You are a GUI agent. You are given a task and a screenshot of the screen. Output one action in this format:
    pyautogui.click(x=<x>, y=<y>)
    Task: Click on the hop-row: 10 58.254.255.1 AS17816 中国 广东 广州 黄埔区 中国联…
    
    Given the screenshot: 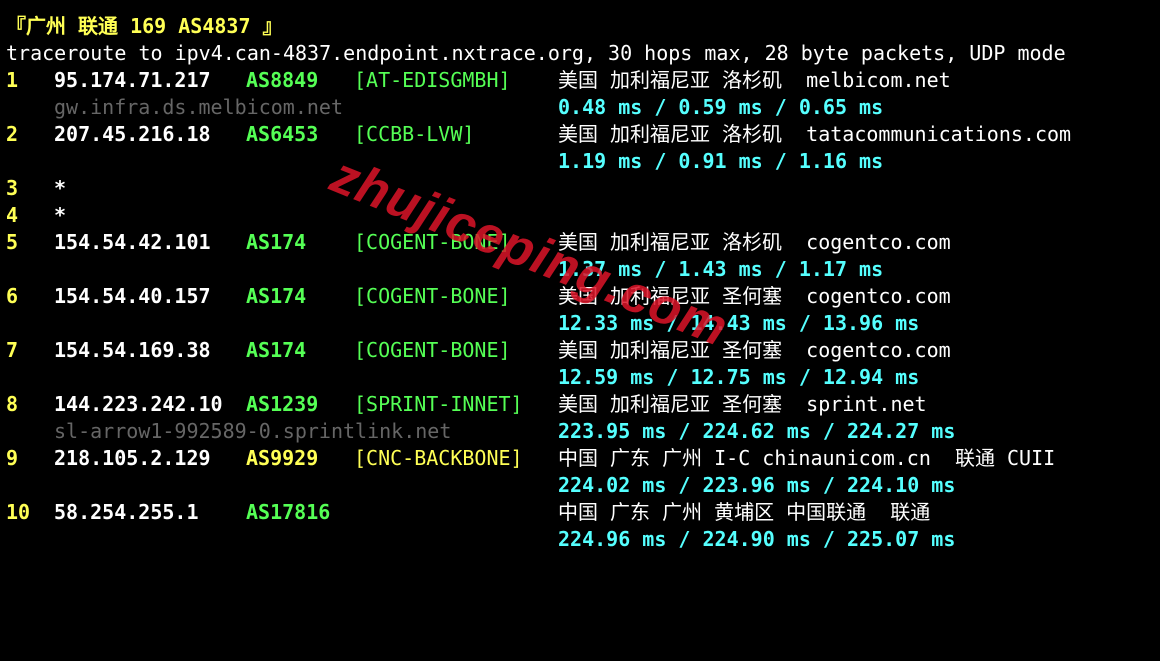 What is the action you would take?
    pyautogui.click(x=465, y=512)
    